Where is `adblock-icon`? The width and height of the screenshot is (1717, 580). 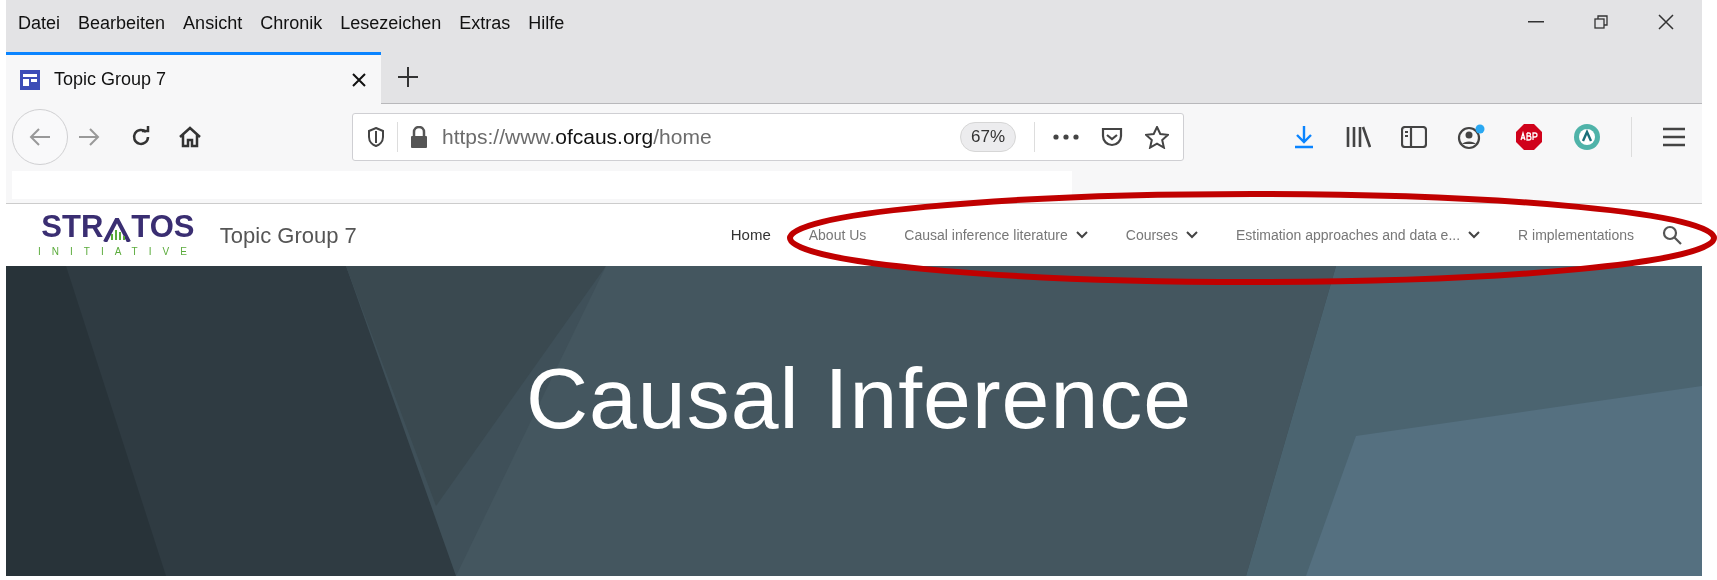 adblock-icon is located at coordinates (1529, 137).